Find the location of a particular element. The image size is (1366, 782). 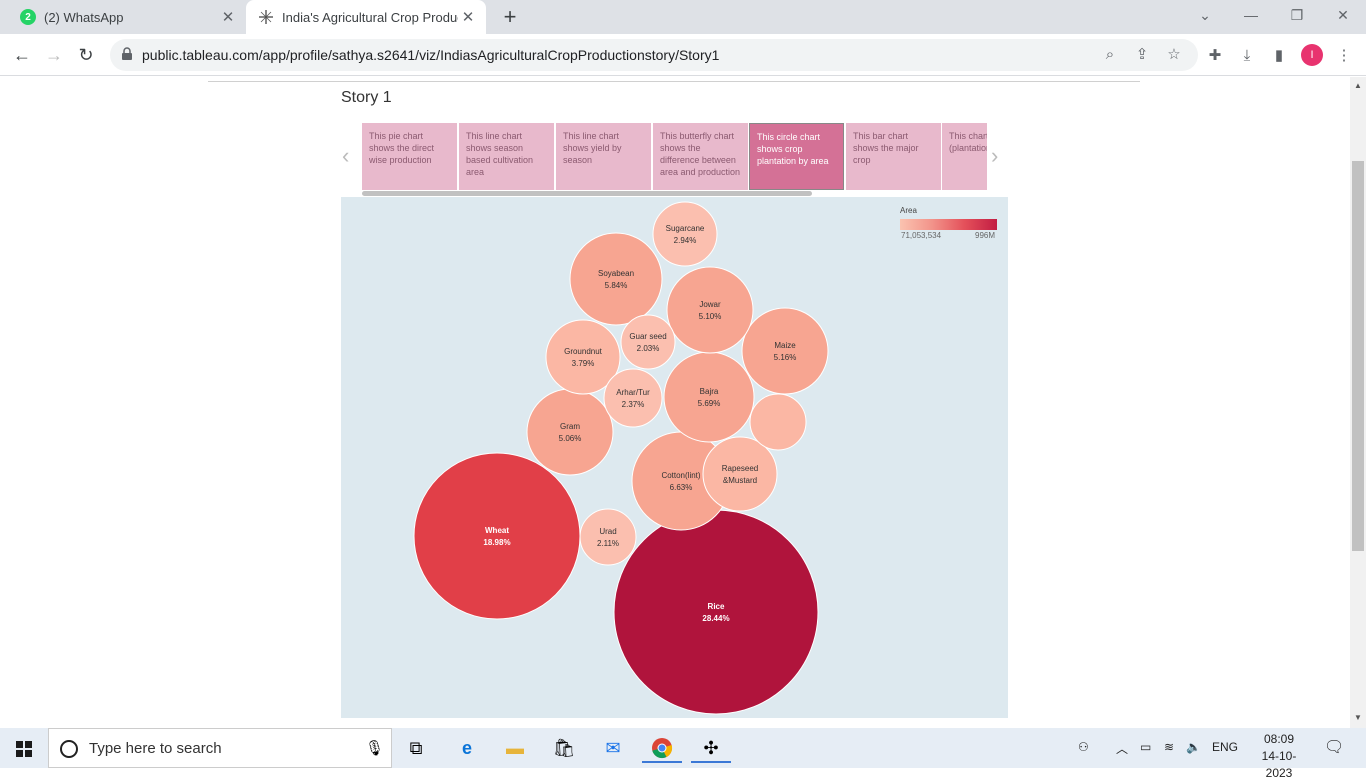

new-tab-button: + is located at coordinates (510, 17).